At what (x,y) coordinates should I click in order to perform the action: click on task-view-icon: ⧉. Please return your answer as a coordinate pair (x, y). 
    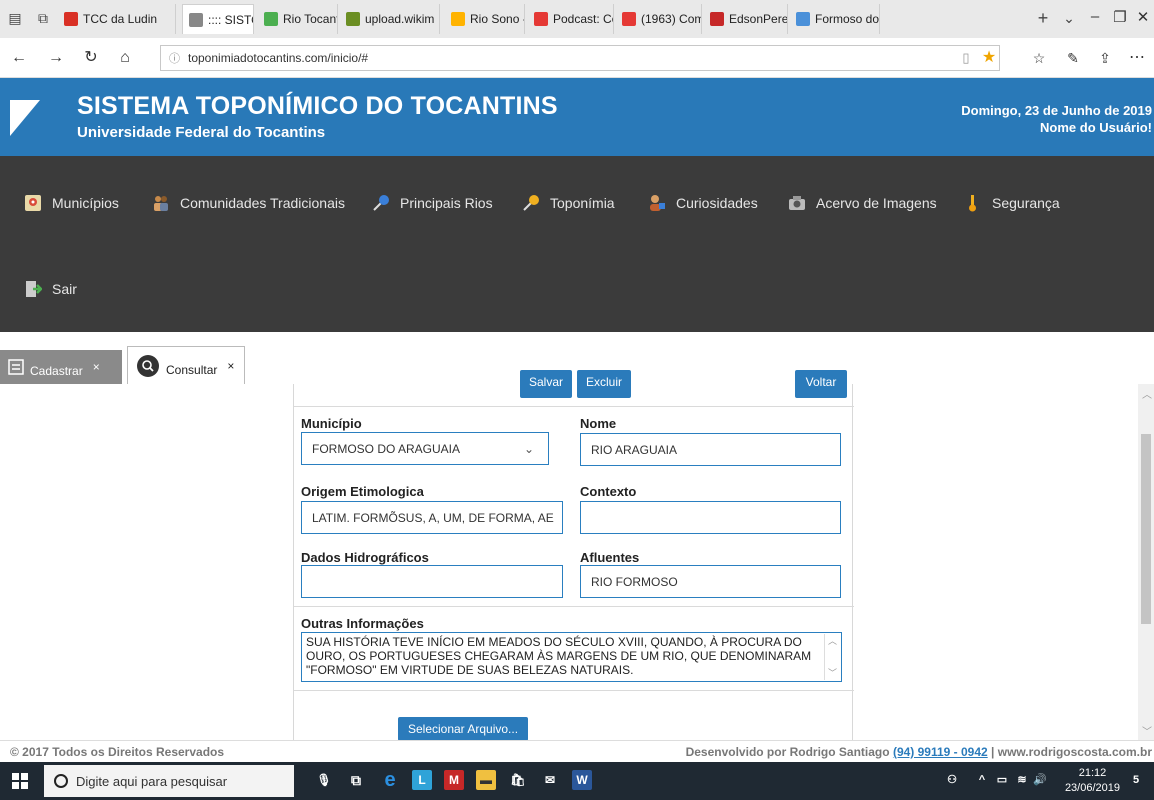
    Looking at the image, I should click on (356, 780).